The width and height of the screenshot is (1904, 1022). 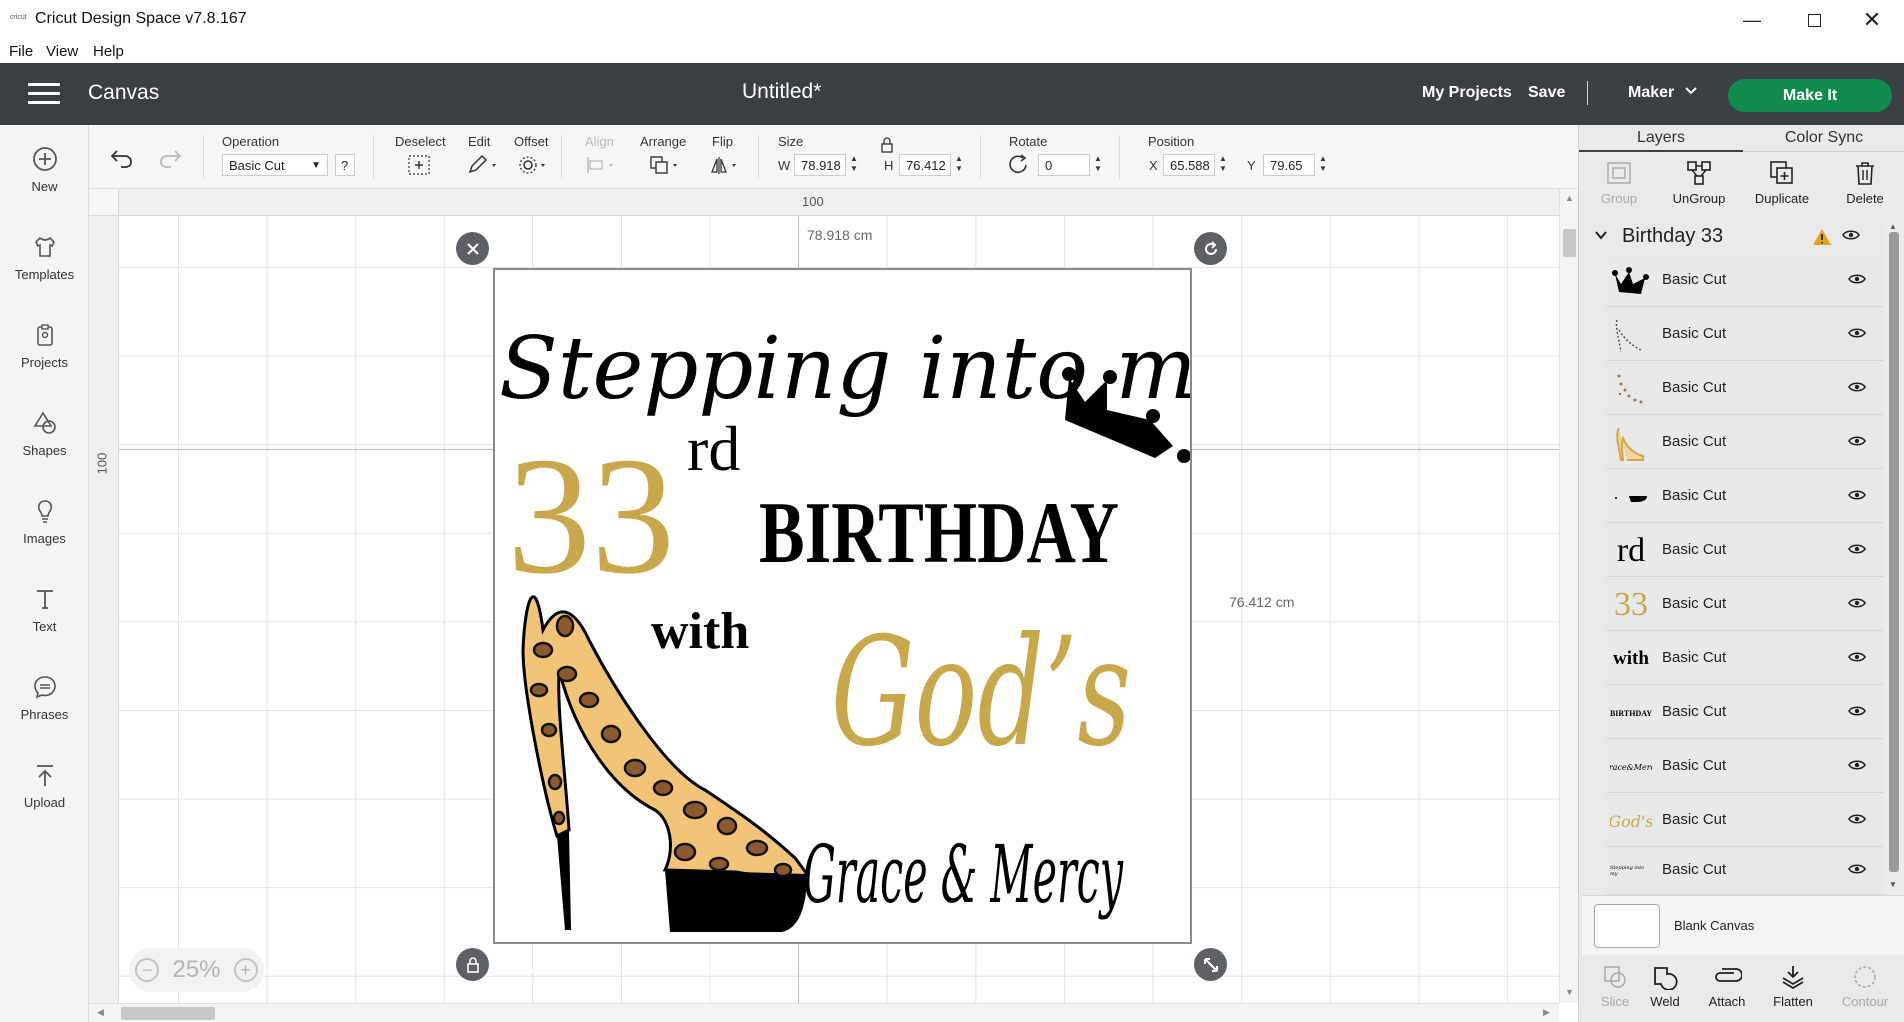 I want to click on menu-view: View, so click(x=62, y=51).